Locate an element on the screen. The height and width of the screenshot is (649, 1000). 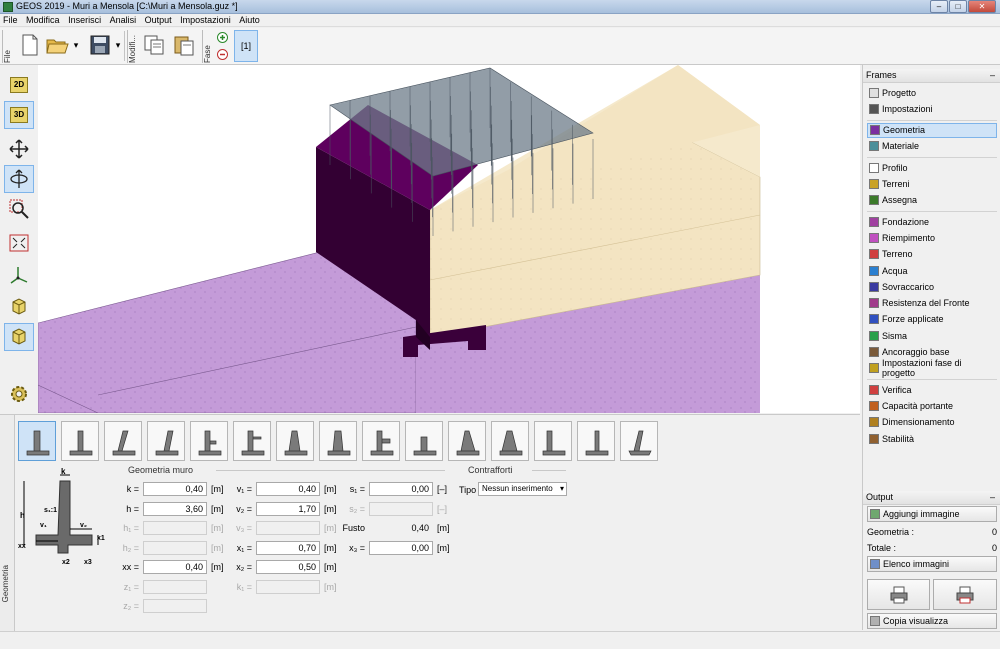
open-file-button is located at coordinates (58, 45).